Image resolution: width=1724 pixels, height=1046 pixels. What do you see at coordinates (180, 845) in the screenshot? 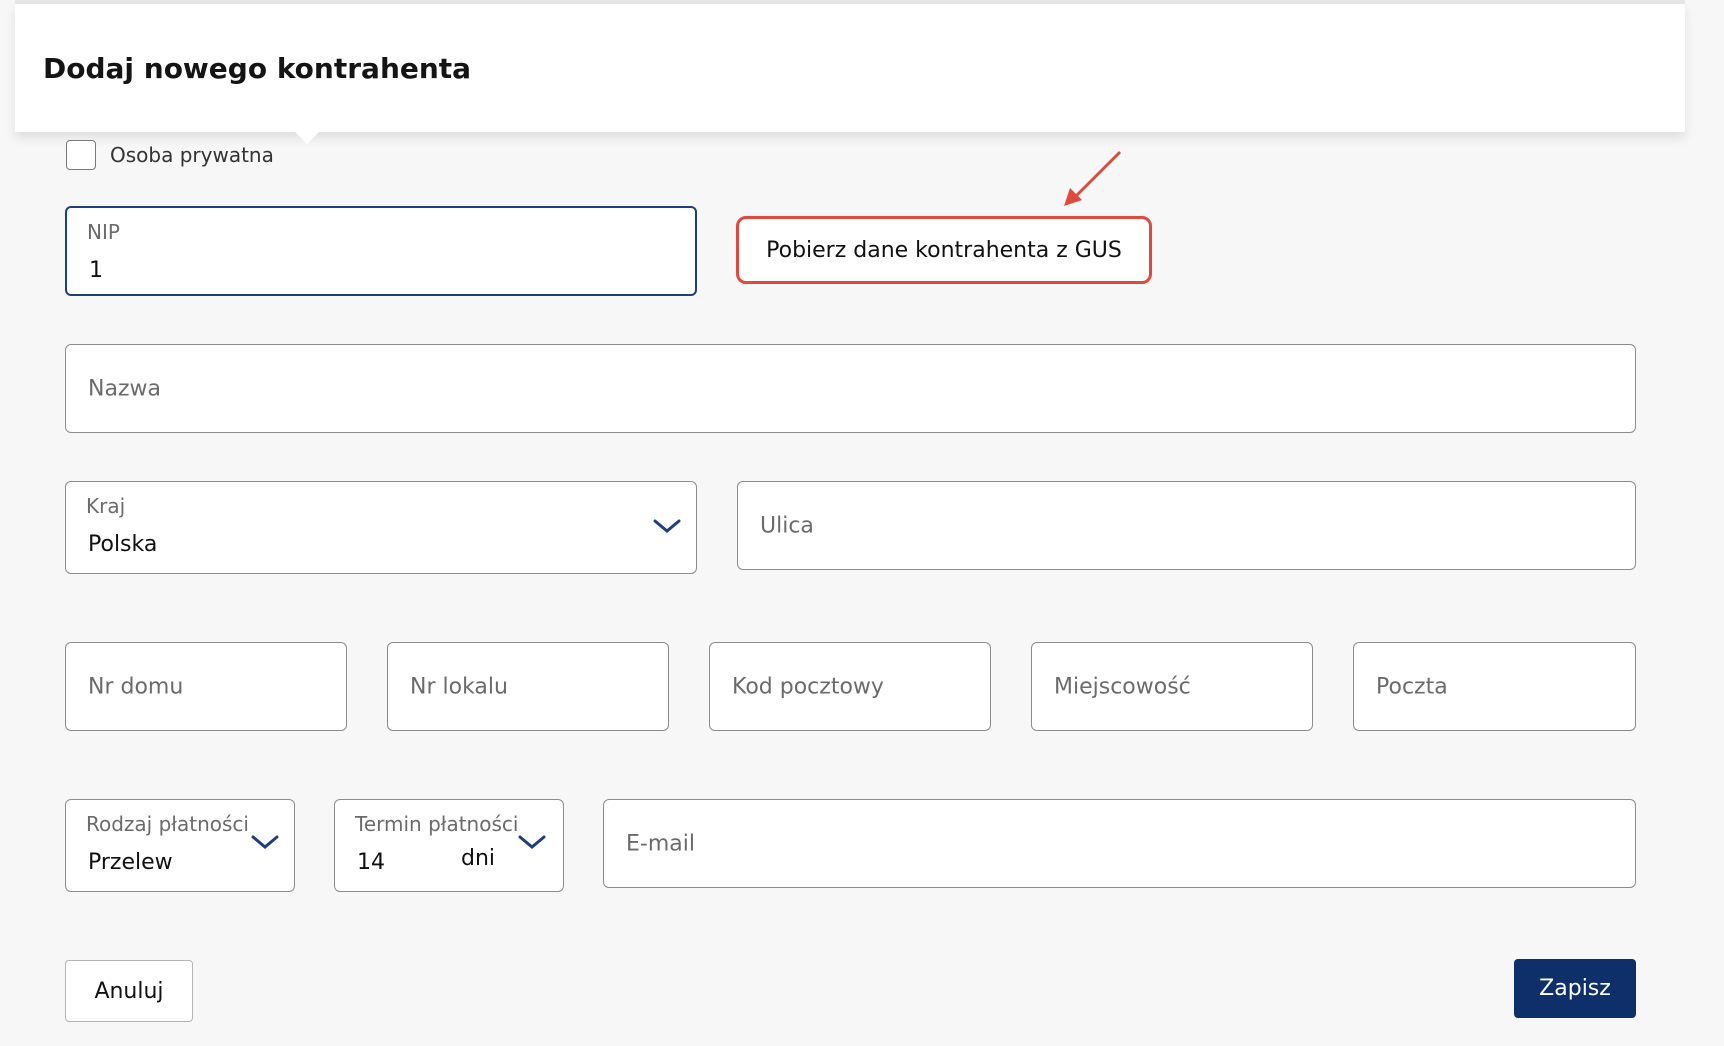
I see `payment-type-select: Rodzaj płatności Przelew` at bounding box center [180, 845].